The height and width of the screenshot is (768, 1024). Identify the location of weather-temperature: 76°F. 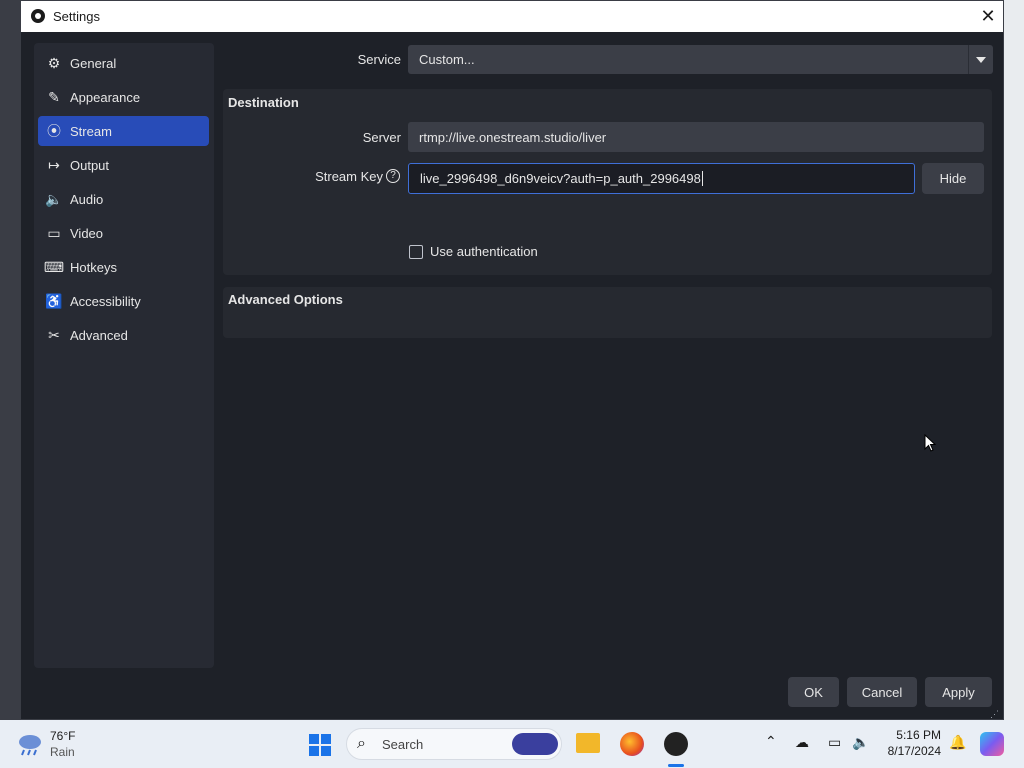
(63, 736).